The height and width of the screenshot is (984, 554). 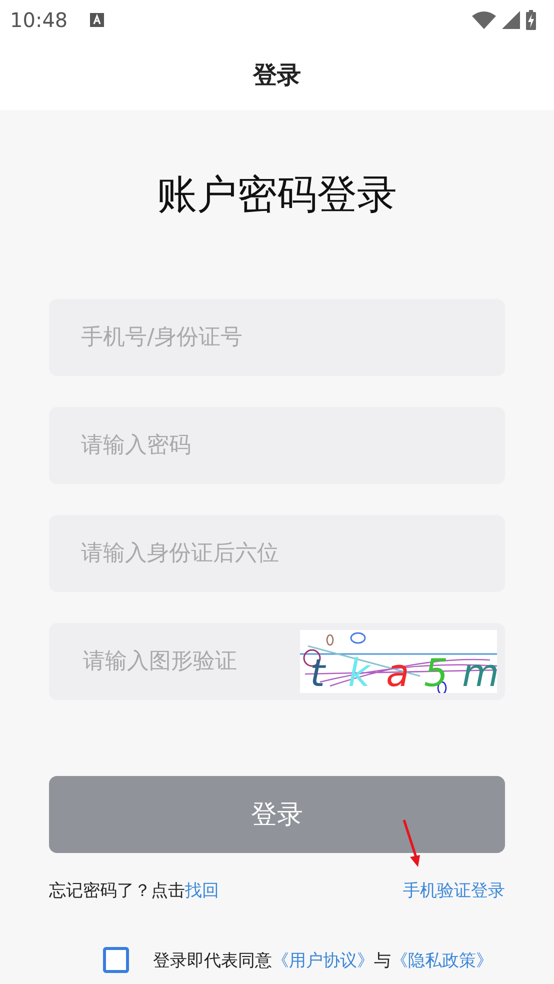 I want to click on user-agreement-link: 《用户协议》, so click(x=323, y=960).